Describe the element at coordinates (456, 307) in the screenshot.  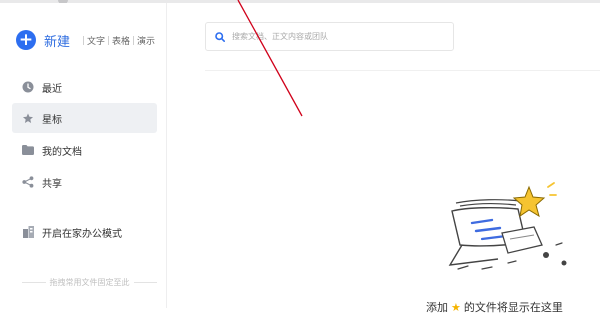
I see `star-icon: ★` at that location.